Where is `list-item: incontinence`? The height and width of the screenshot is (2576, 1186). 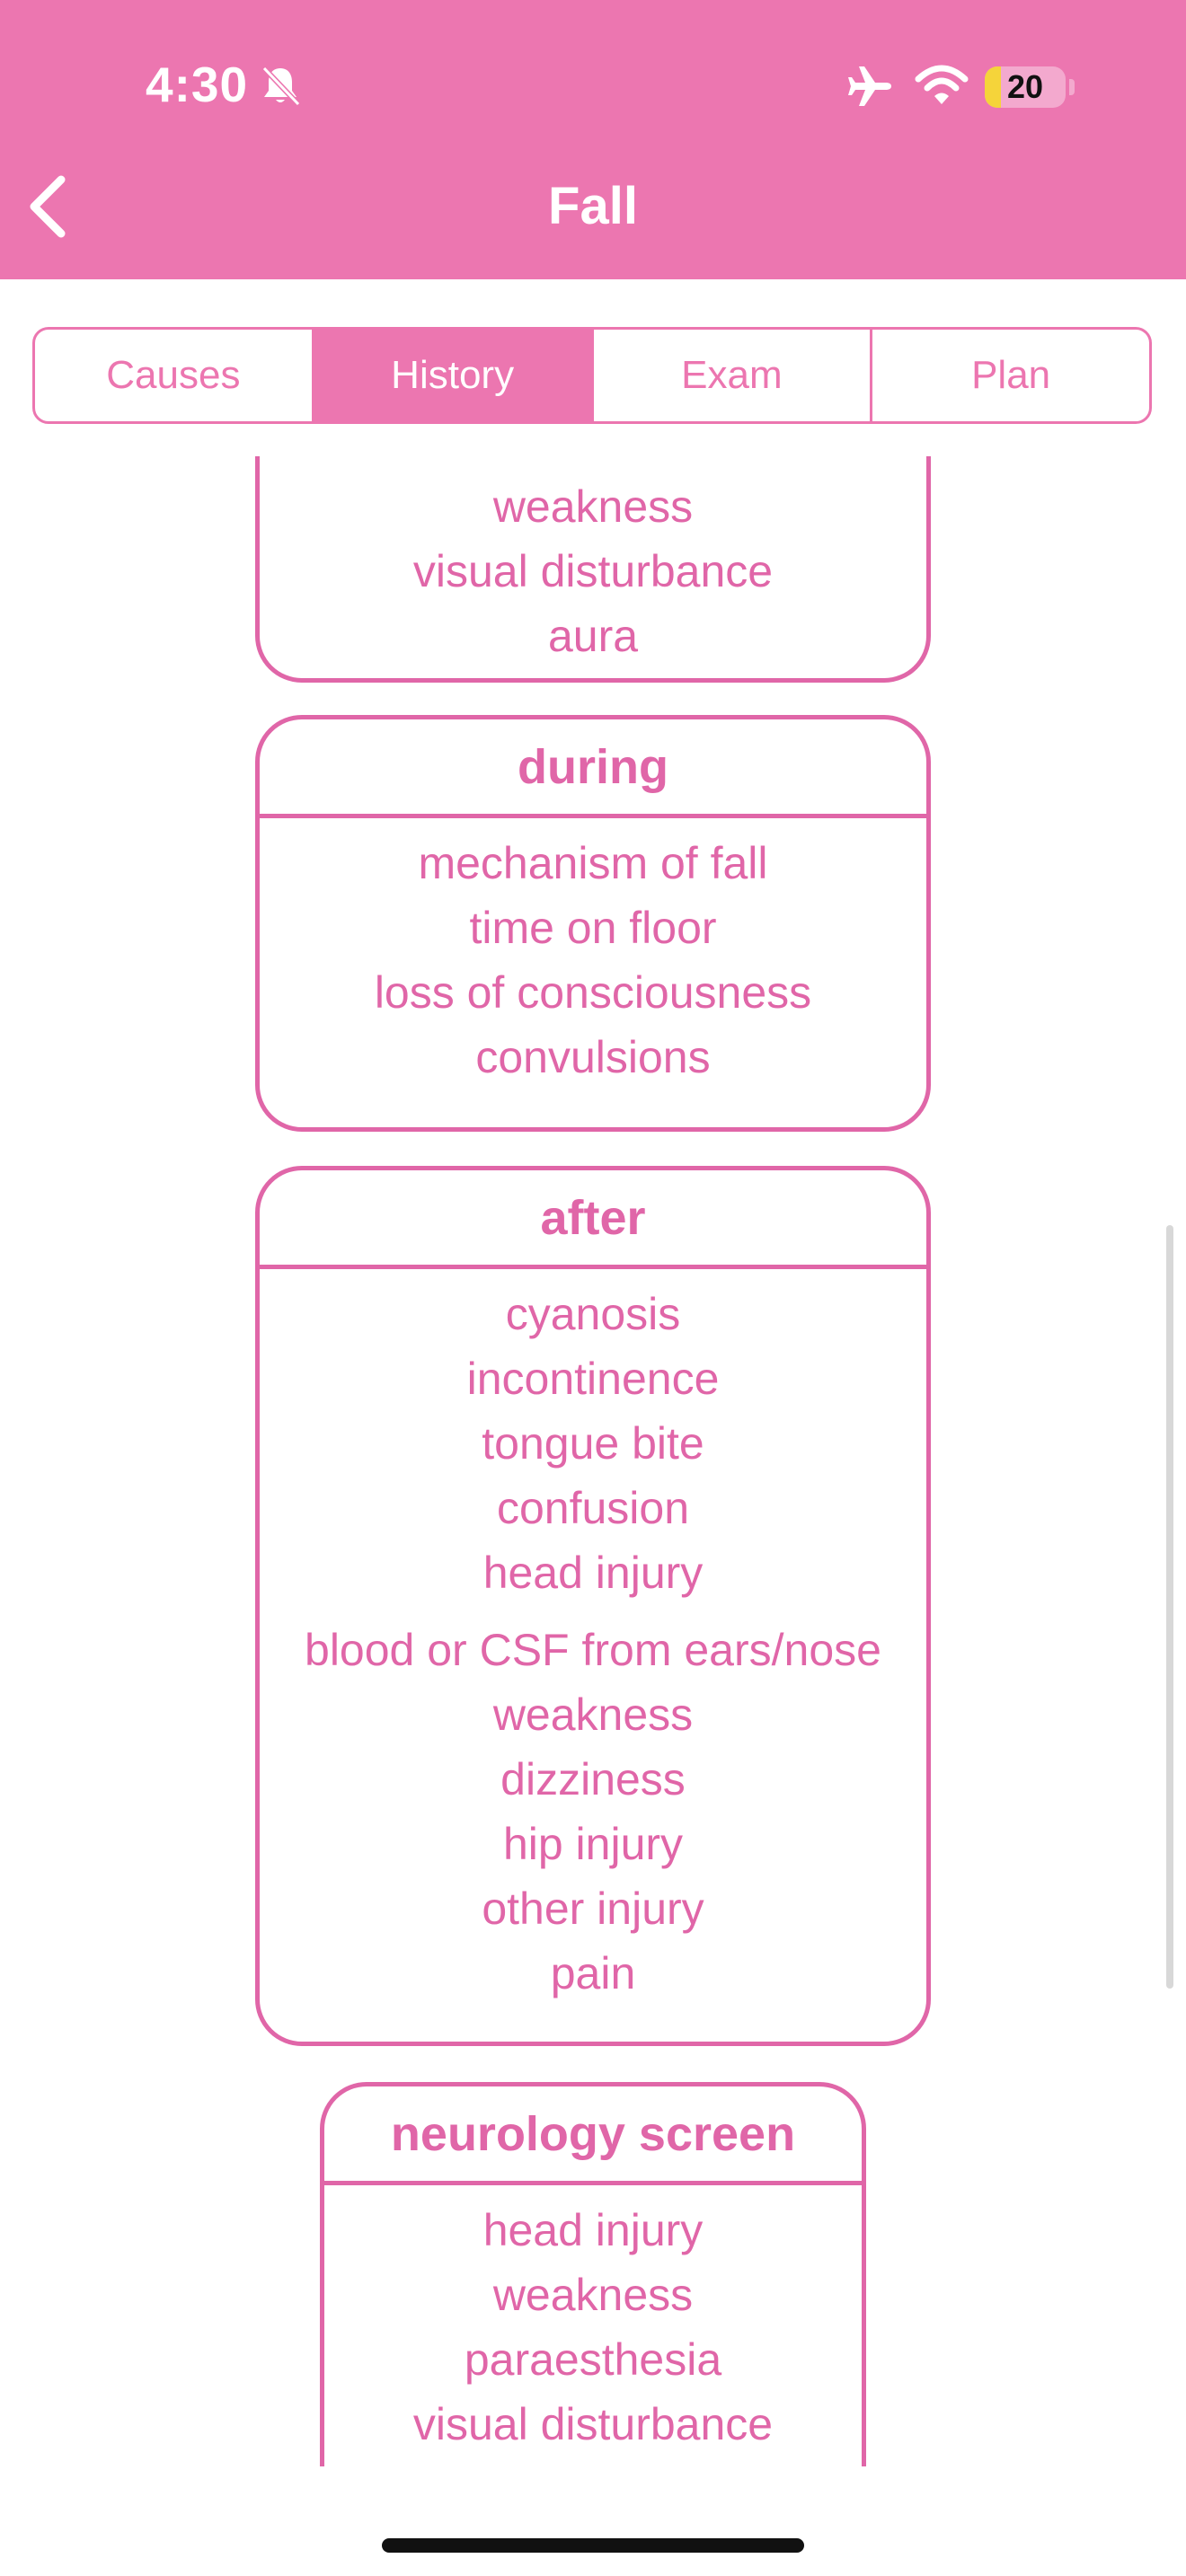
list-item: incontinence is located at coordinates (593, 1379).